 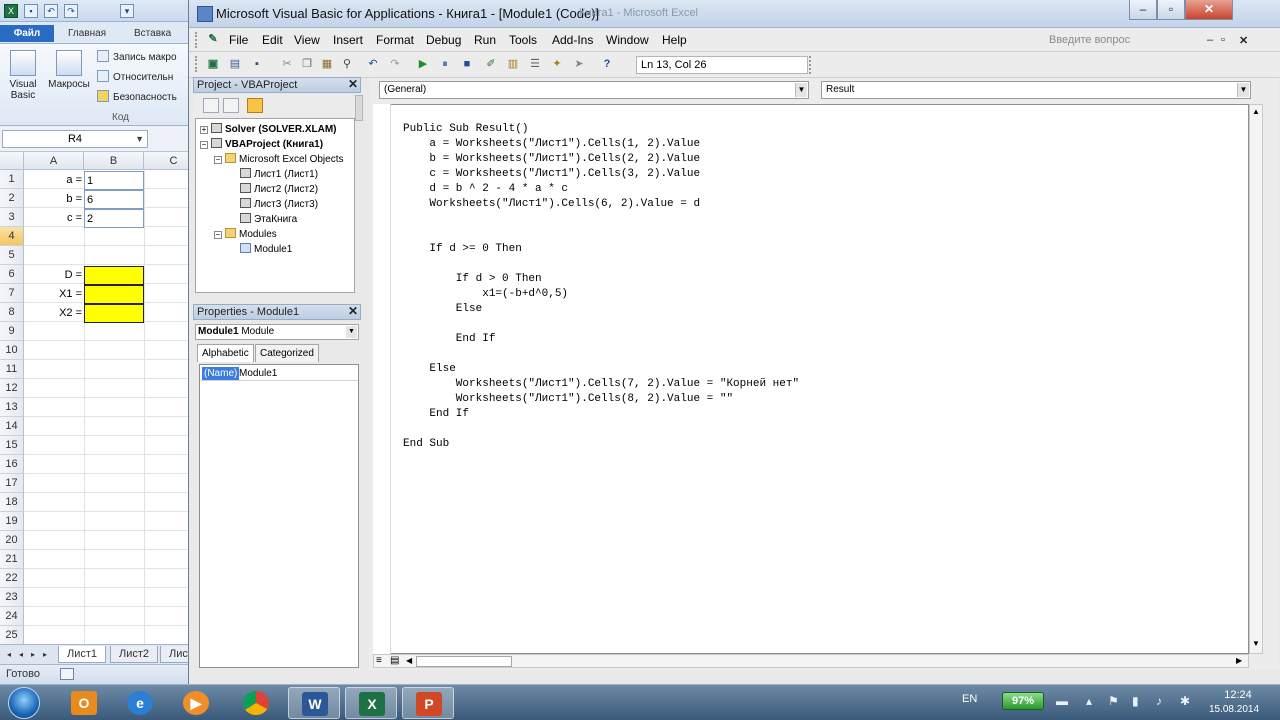 I want to click on doc-restore-icon: ▫, so click(x=1223, y=40).